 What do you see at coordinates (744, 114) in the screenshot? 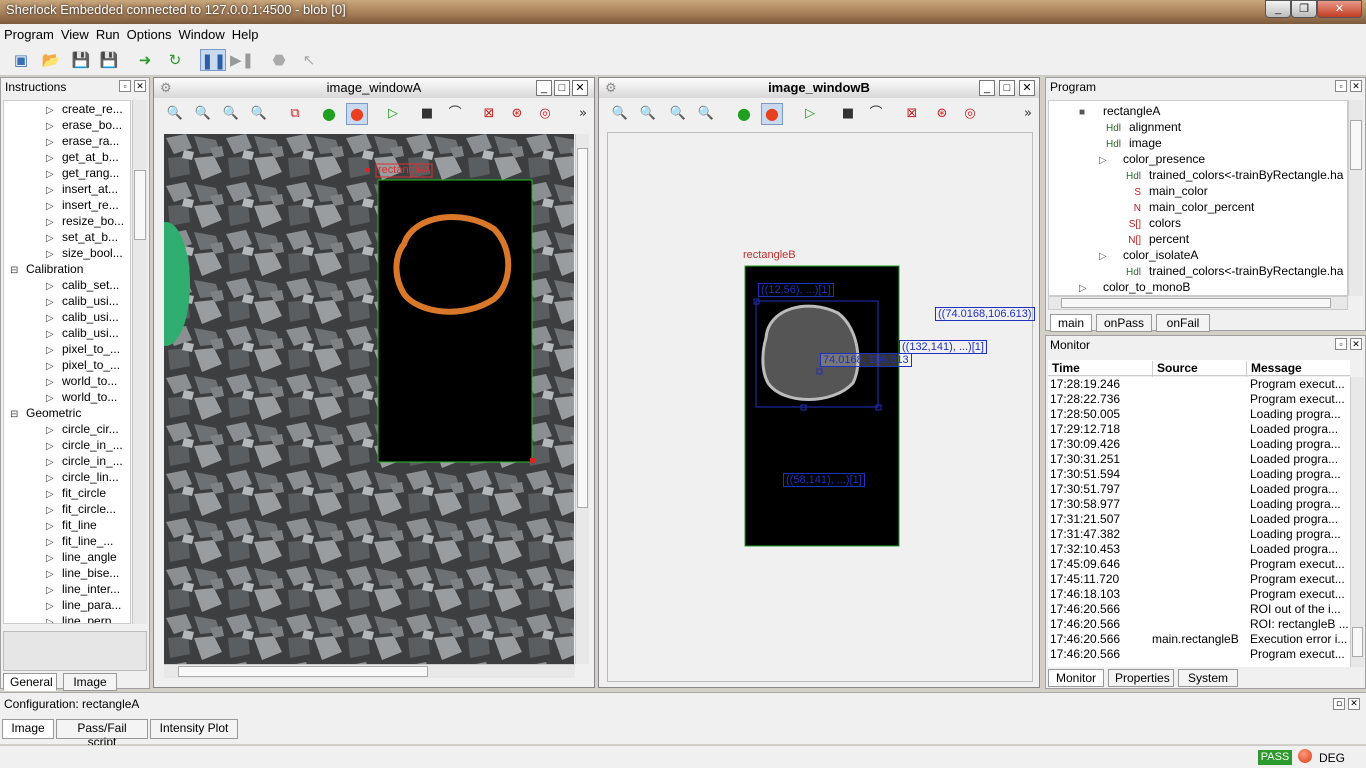
I see `green-status-icon: ●` at bounding box center [744, 114].